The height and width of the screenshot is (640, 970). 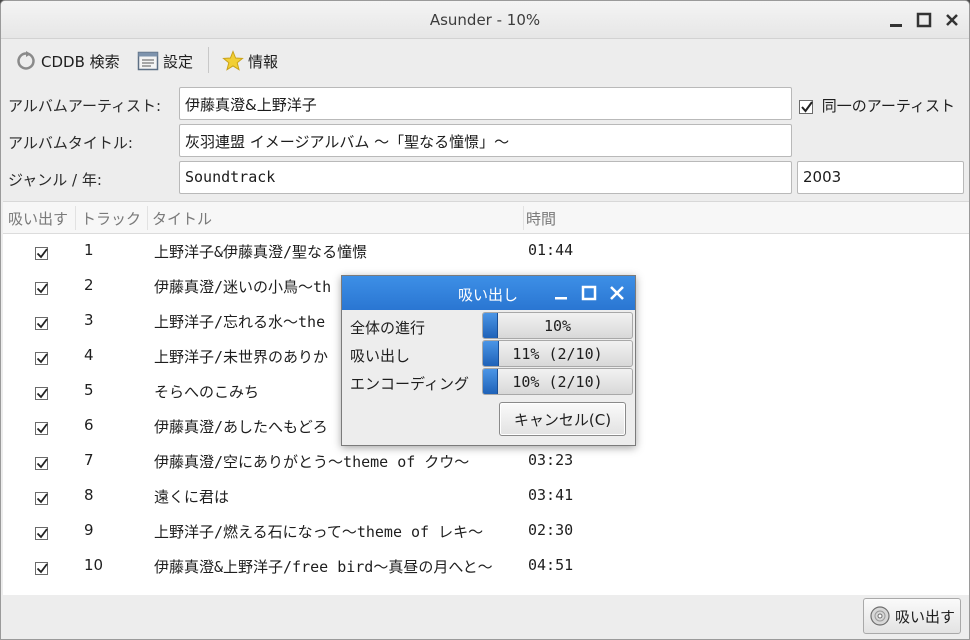 What do you see at coordinates (85, 106) in the screenshot?
I see `album-artist-label: アルバムアーティスト:` at bounding box center [85, 106].